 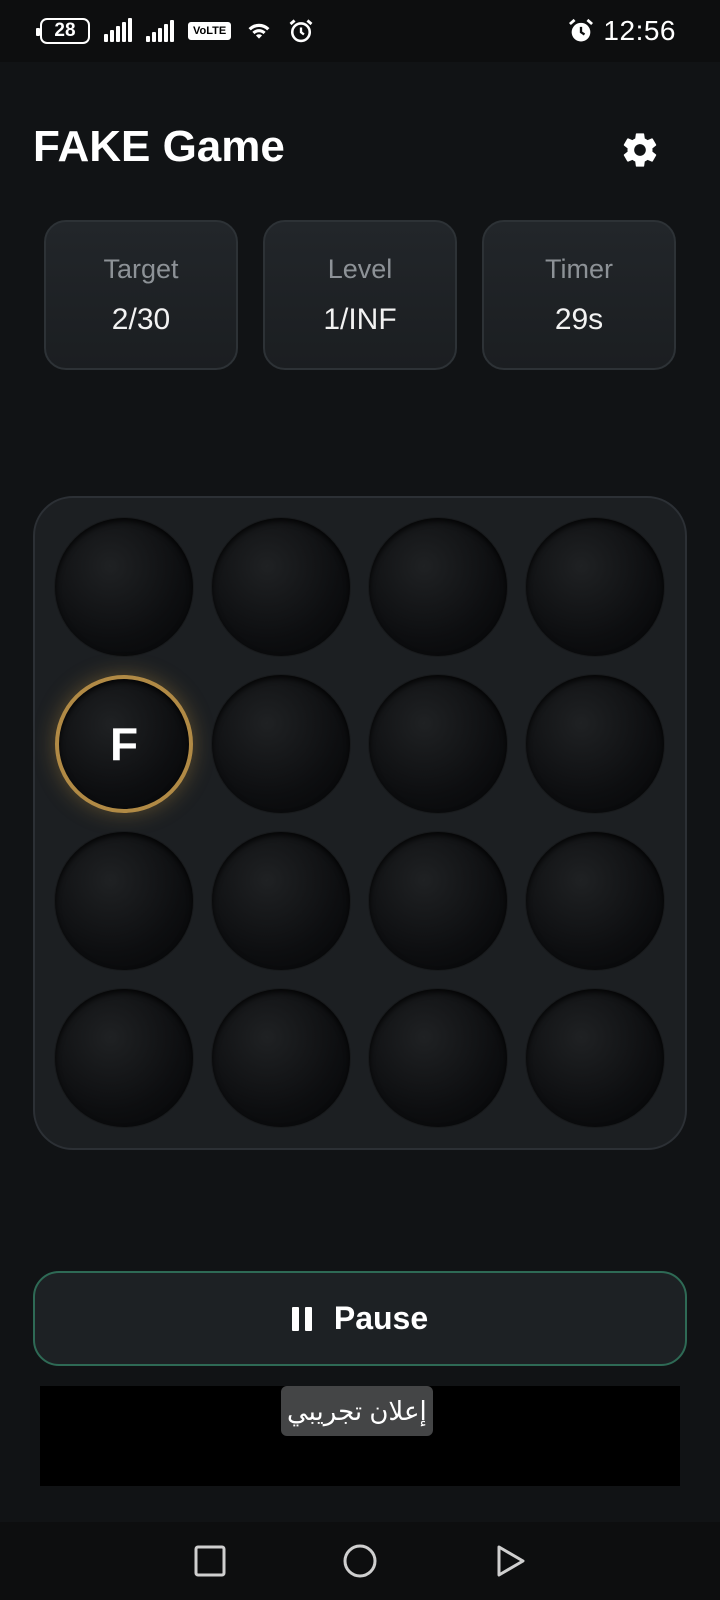 I want to click on stat-value: 1/INF, so click(x=360, y=319).